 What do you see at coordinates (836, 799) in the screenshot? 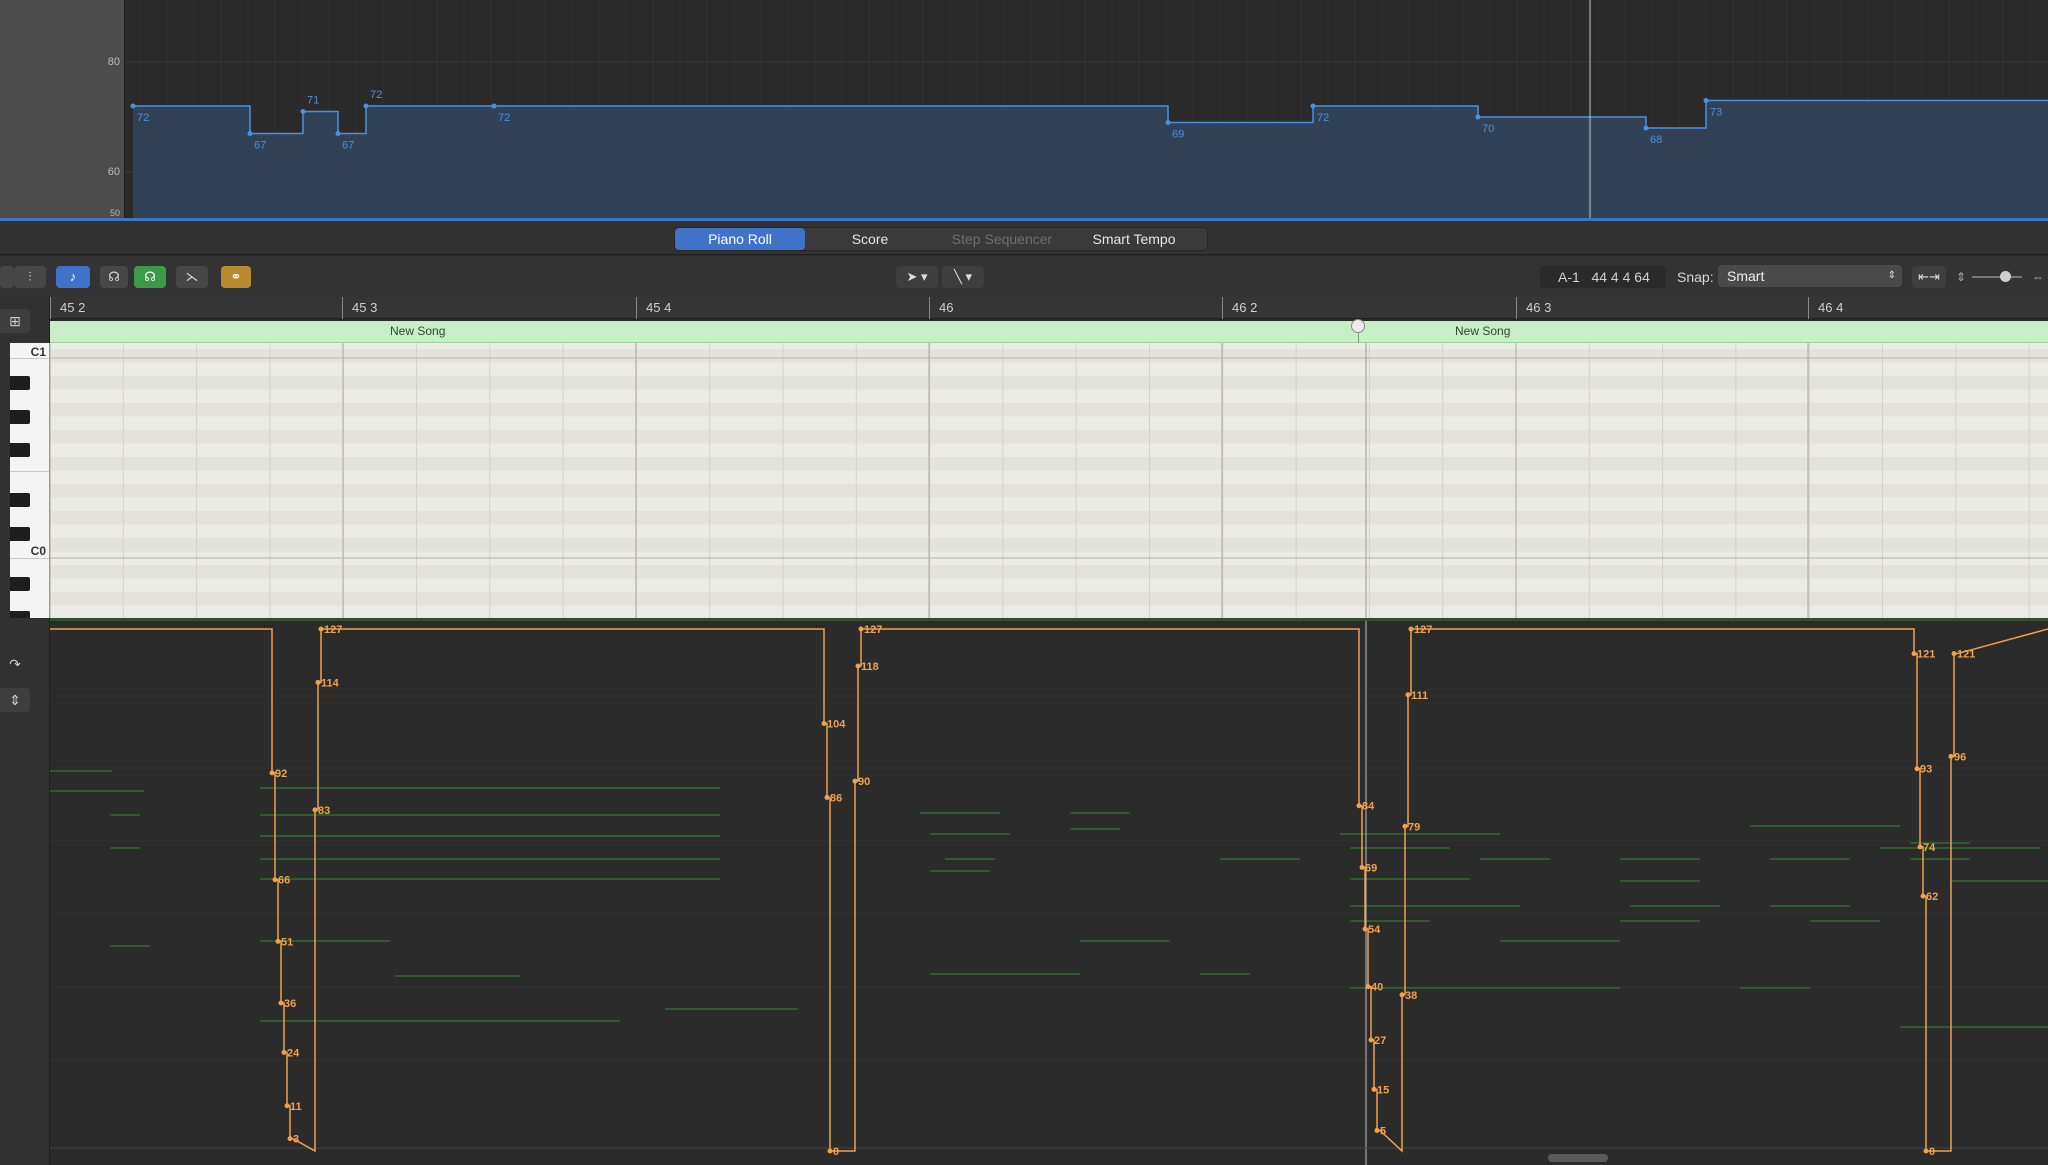
I see `velocity-value-label: 86` at bounding box center [836, 799].